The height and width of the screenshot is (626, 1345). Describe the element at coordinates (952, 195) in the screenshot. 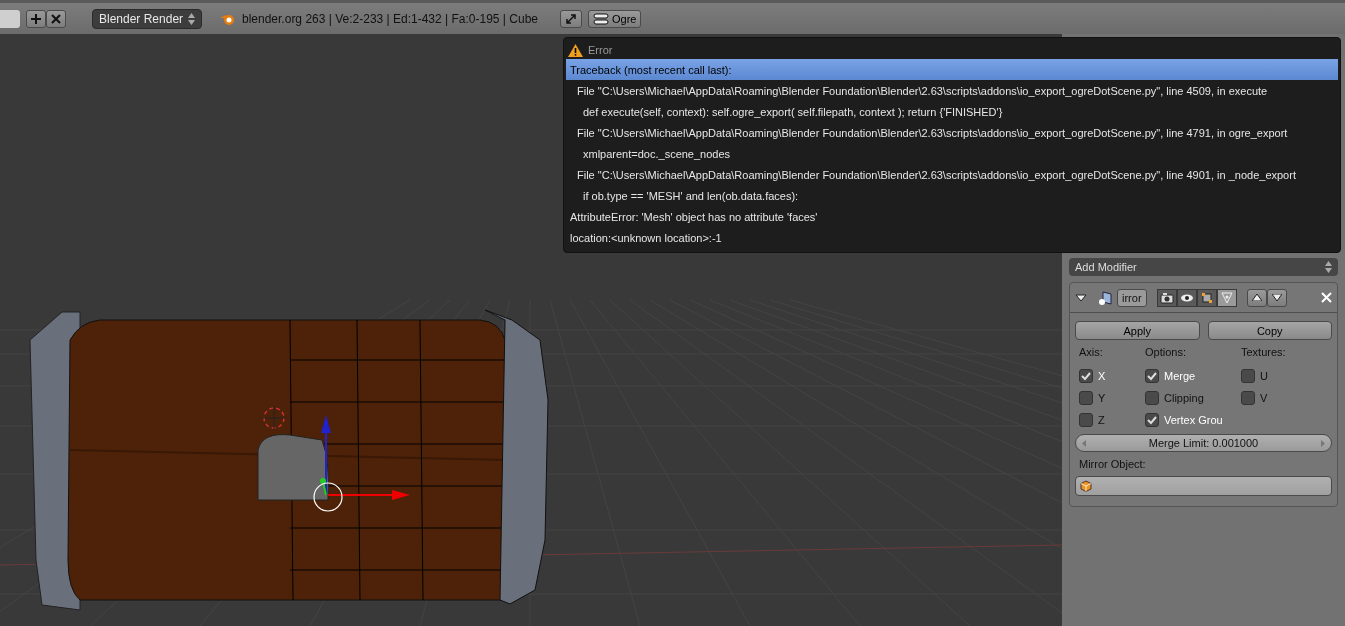

I see `error-line: if ob.type == 'MESH' and len(ob.data.faces):` at that location.